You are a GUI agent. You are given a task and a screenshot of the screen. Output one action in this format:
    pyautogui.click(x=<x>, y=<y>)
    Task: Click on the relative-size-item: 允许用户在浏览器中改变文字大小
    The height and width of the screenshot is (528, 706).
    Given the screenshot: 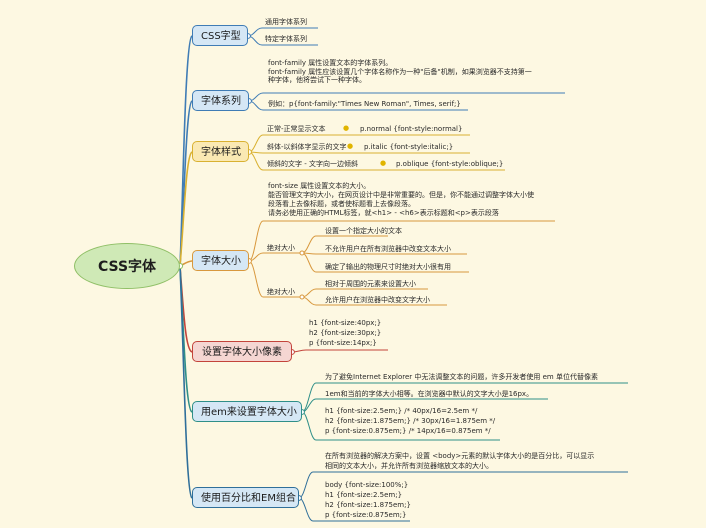 What is the action you would take?
    pyautogui.click(x=377, y=300)
    